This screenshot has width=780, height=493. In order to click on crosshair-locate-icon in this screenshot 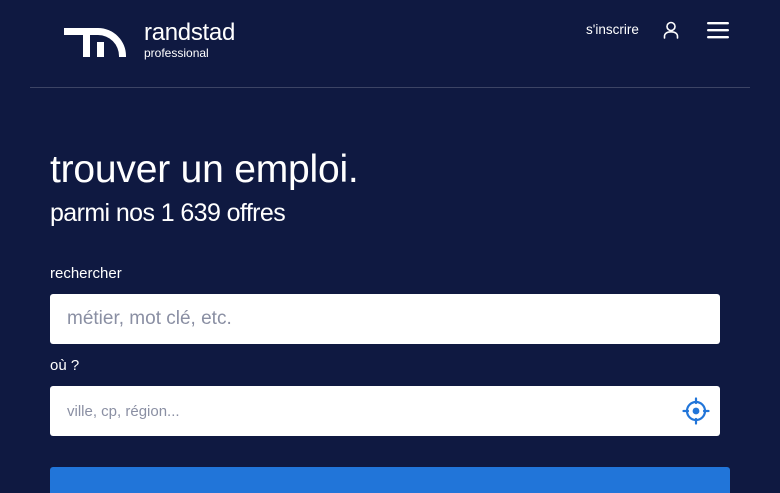, I will do `click(696, 411)`.